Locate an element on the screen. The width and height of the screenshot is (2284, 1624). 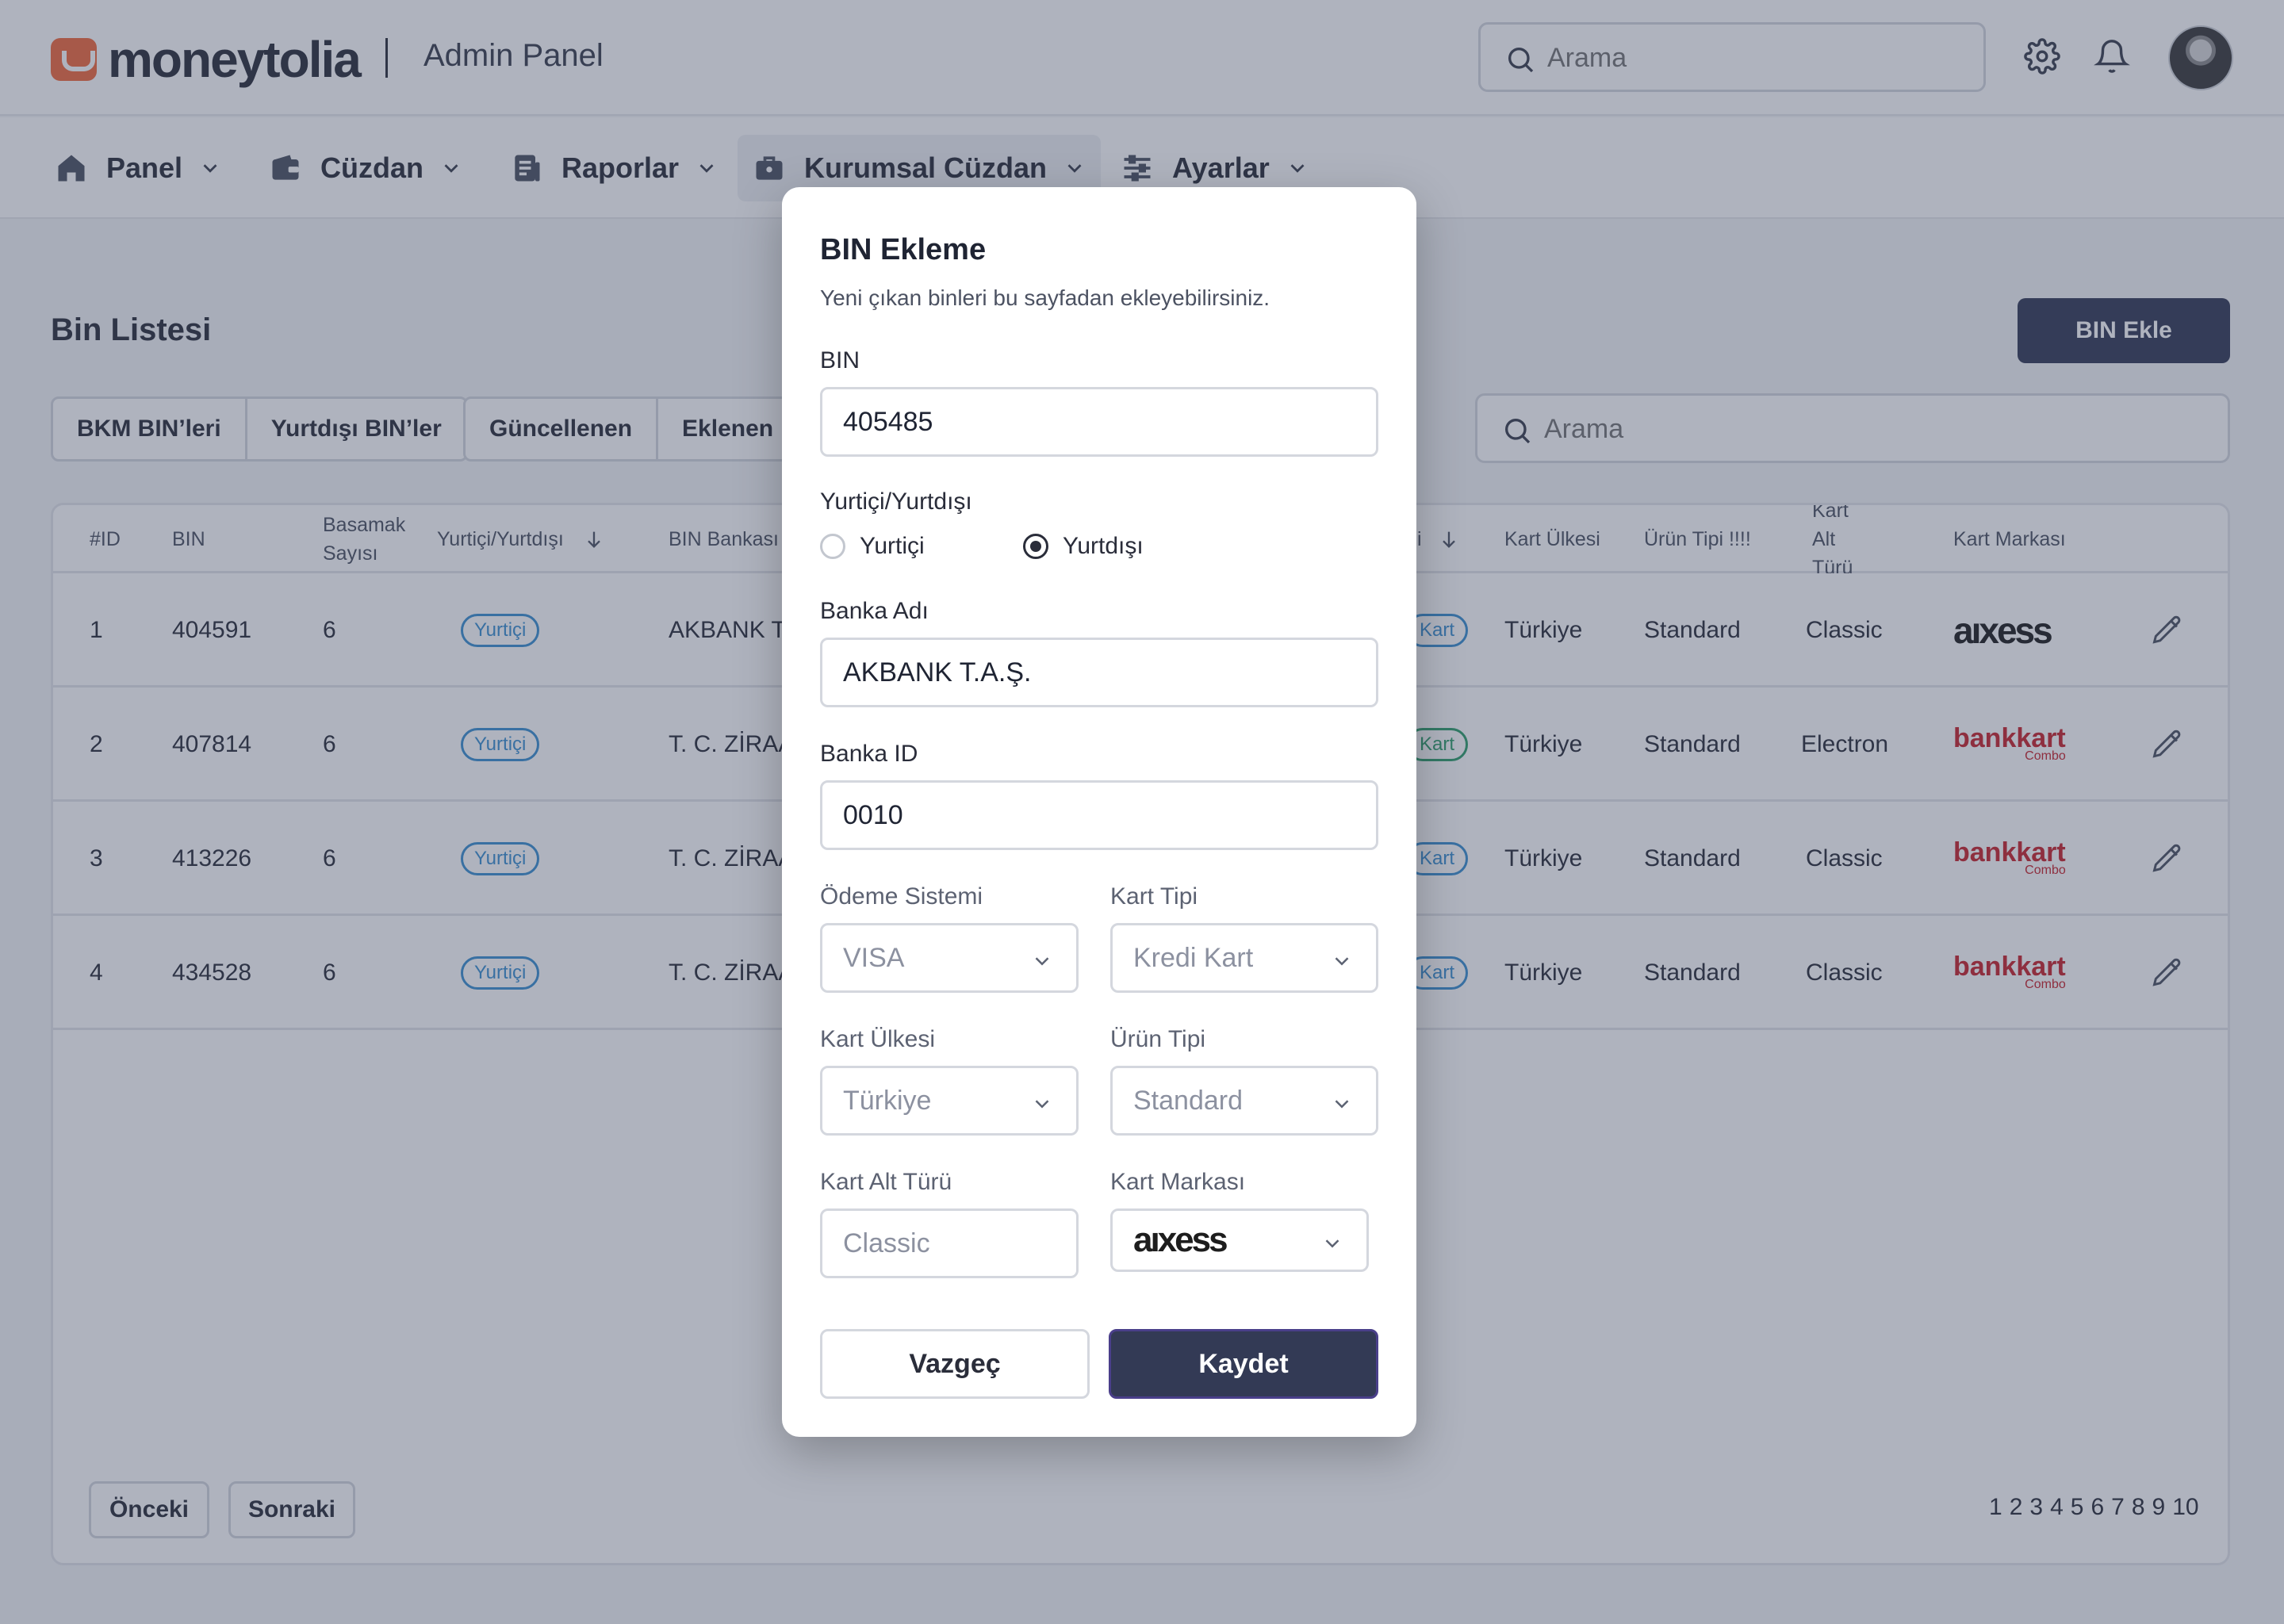
cancel-button: Vazgeç is located at coordinates (955, 1364).